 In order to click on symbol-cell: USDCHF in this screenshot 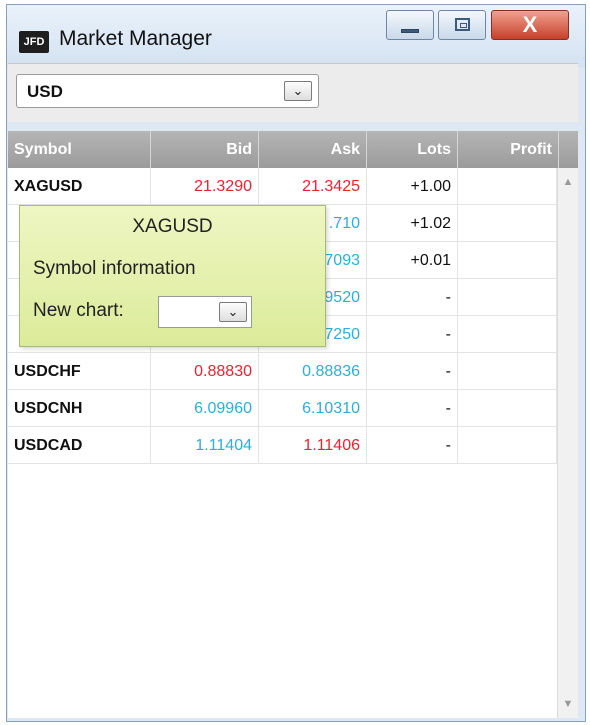, I will do `click(79, 371)`.